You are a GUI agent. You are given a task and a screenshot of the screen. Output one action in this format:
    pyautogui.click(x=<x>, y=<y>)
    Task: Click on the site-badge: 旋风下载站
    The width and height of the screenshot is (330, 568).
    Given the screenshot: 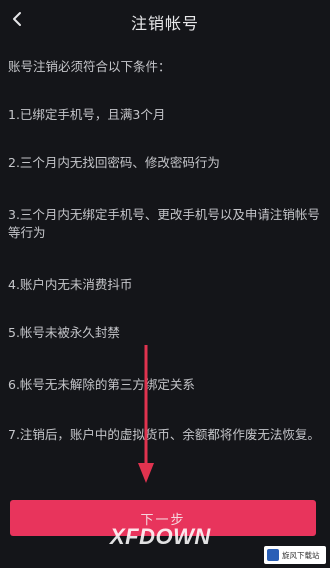 What is the action you would take?
    pyautogui.click(x=295, y=555)
    